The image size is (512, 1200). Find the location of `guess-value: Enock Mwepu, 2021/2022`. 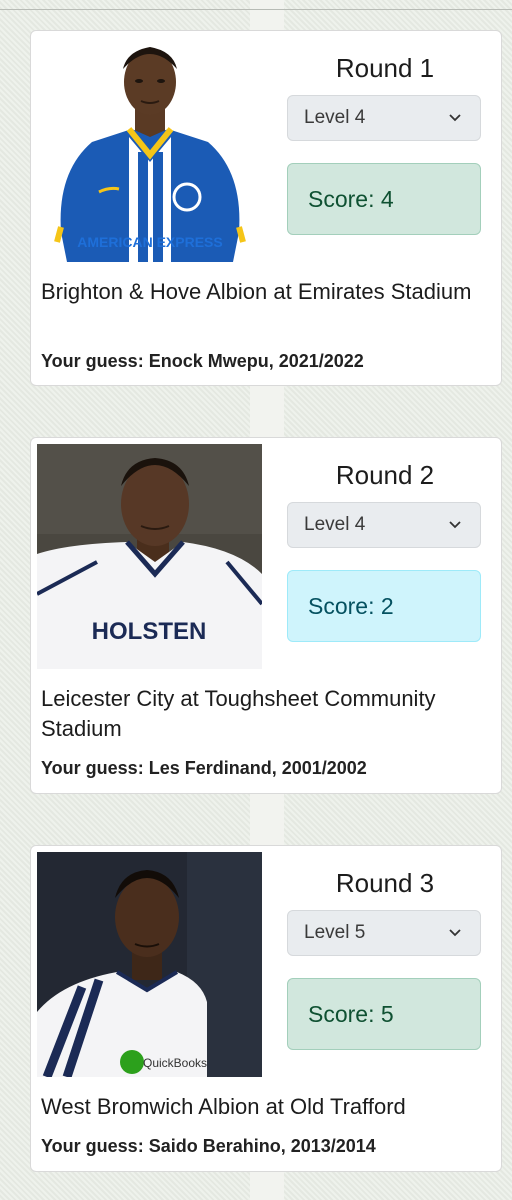

guess-value: Enock Mwepu, 2021/2022 is located at coordinates (256, 361).